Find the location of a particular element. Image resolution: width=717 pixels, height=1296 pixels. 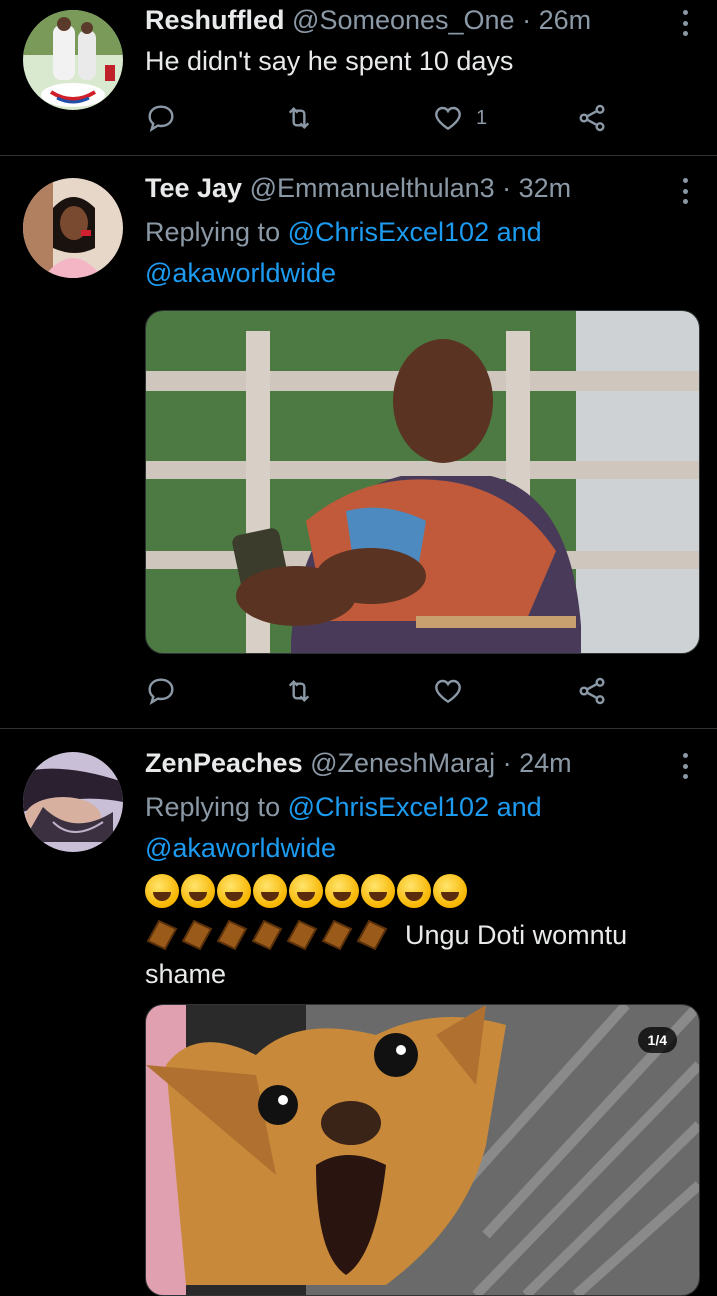

emoji-row-laughing is located at coordinates (306, 891).